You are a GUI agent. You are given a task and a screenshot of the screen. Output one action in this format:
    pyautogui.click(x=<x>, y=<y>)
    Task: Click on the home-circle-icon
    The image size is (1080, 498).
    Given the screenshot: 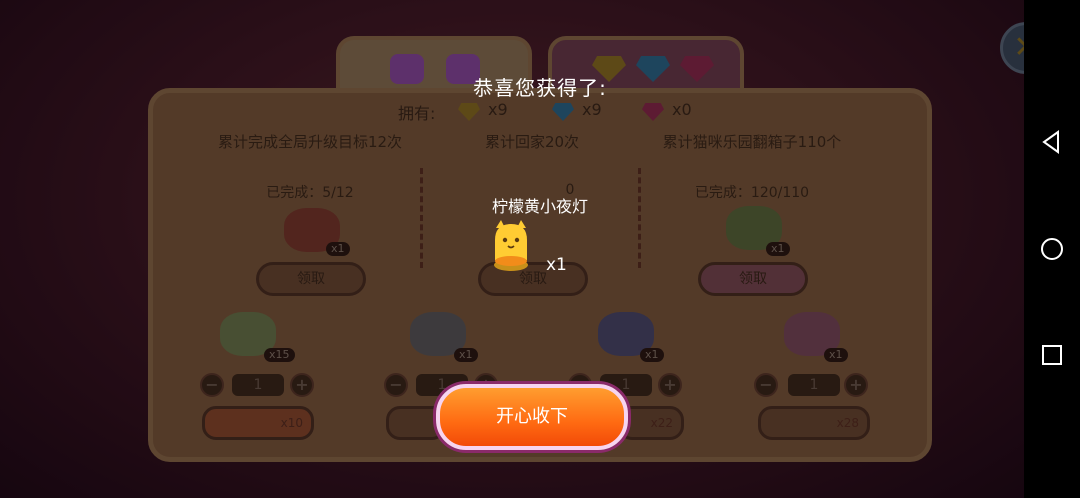 What is the action you would take?
    pyautogui.click(x=1052, y=249)
    